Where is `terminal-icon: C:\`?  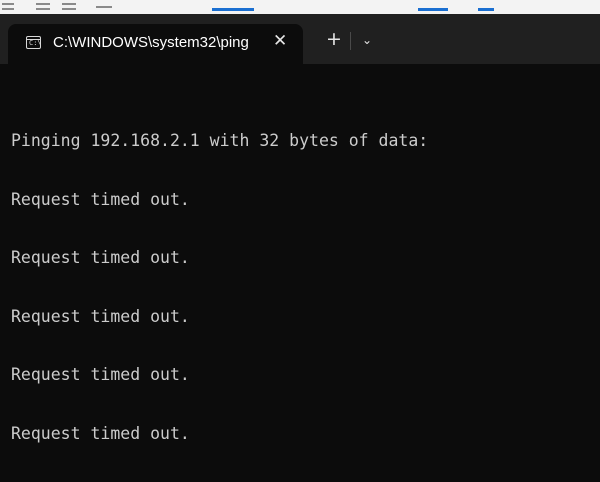
terminal-icon: C:\ is located at coordinates (34, 42).